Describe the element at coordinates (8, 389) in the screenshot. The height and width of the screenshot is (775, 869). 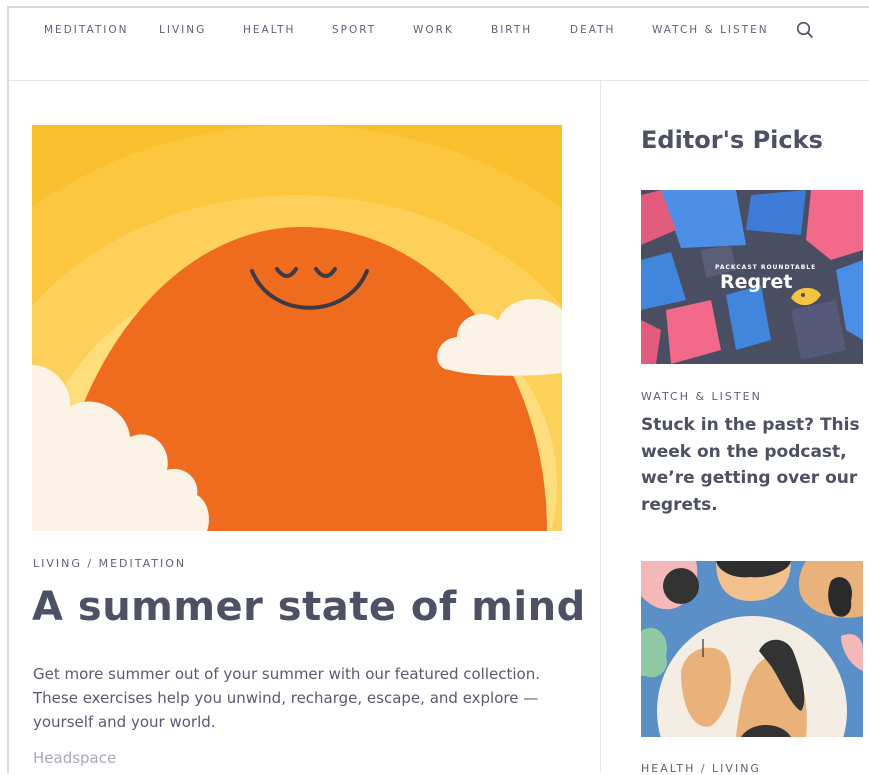
I see `window-border-left` at that location.